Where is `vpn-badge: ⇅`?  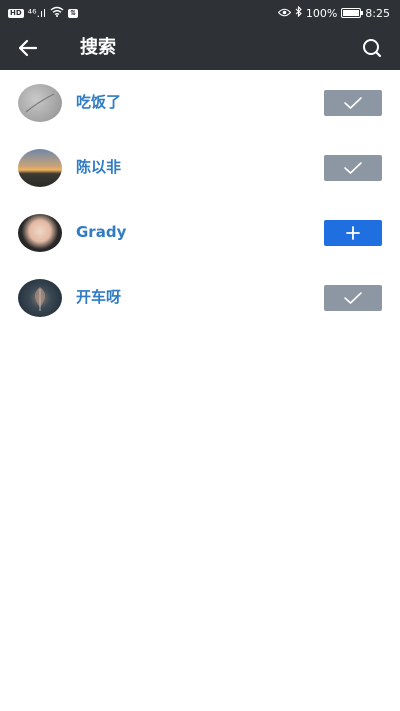 vpn-badge: ⇅ is located at coordinates (73, 13).